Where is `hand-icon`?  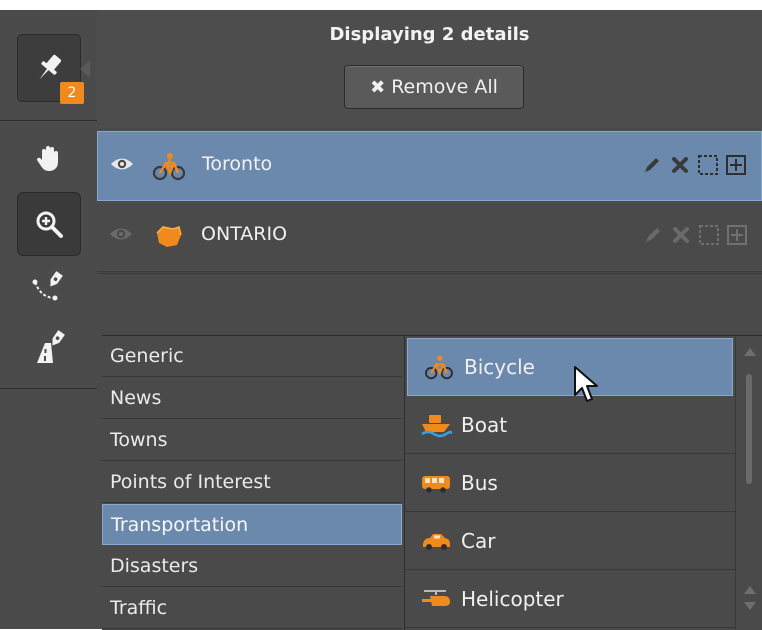 hand-icon is located at coordinates (47, 158).